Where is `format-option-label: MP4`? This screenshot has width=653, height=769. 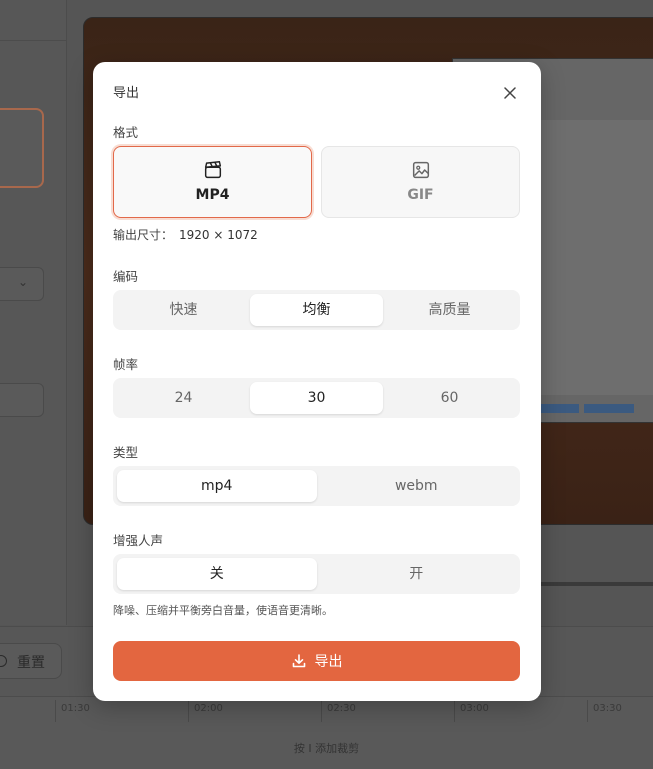
format-option-label: MP4 is located at coordinates (212, 195).